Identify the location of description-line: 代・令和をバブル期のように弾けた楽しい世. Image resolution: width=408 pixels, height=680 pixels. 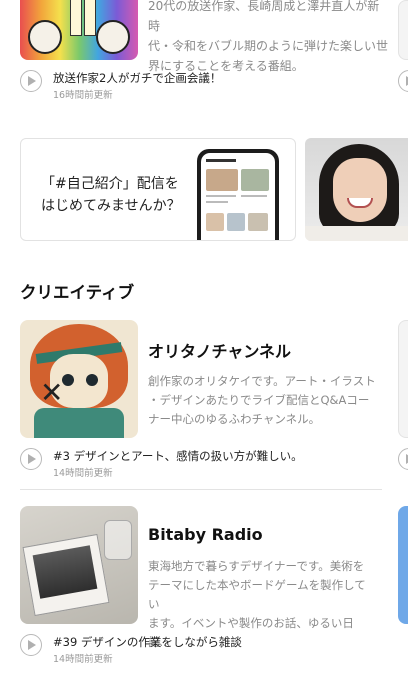
(268, 46).